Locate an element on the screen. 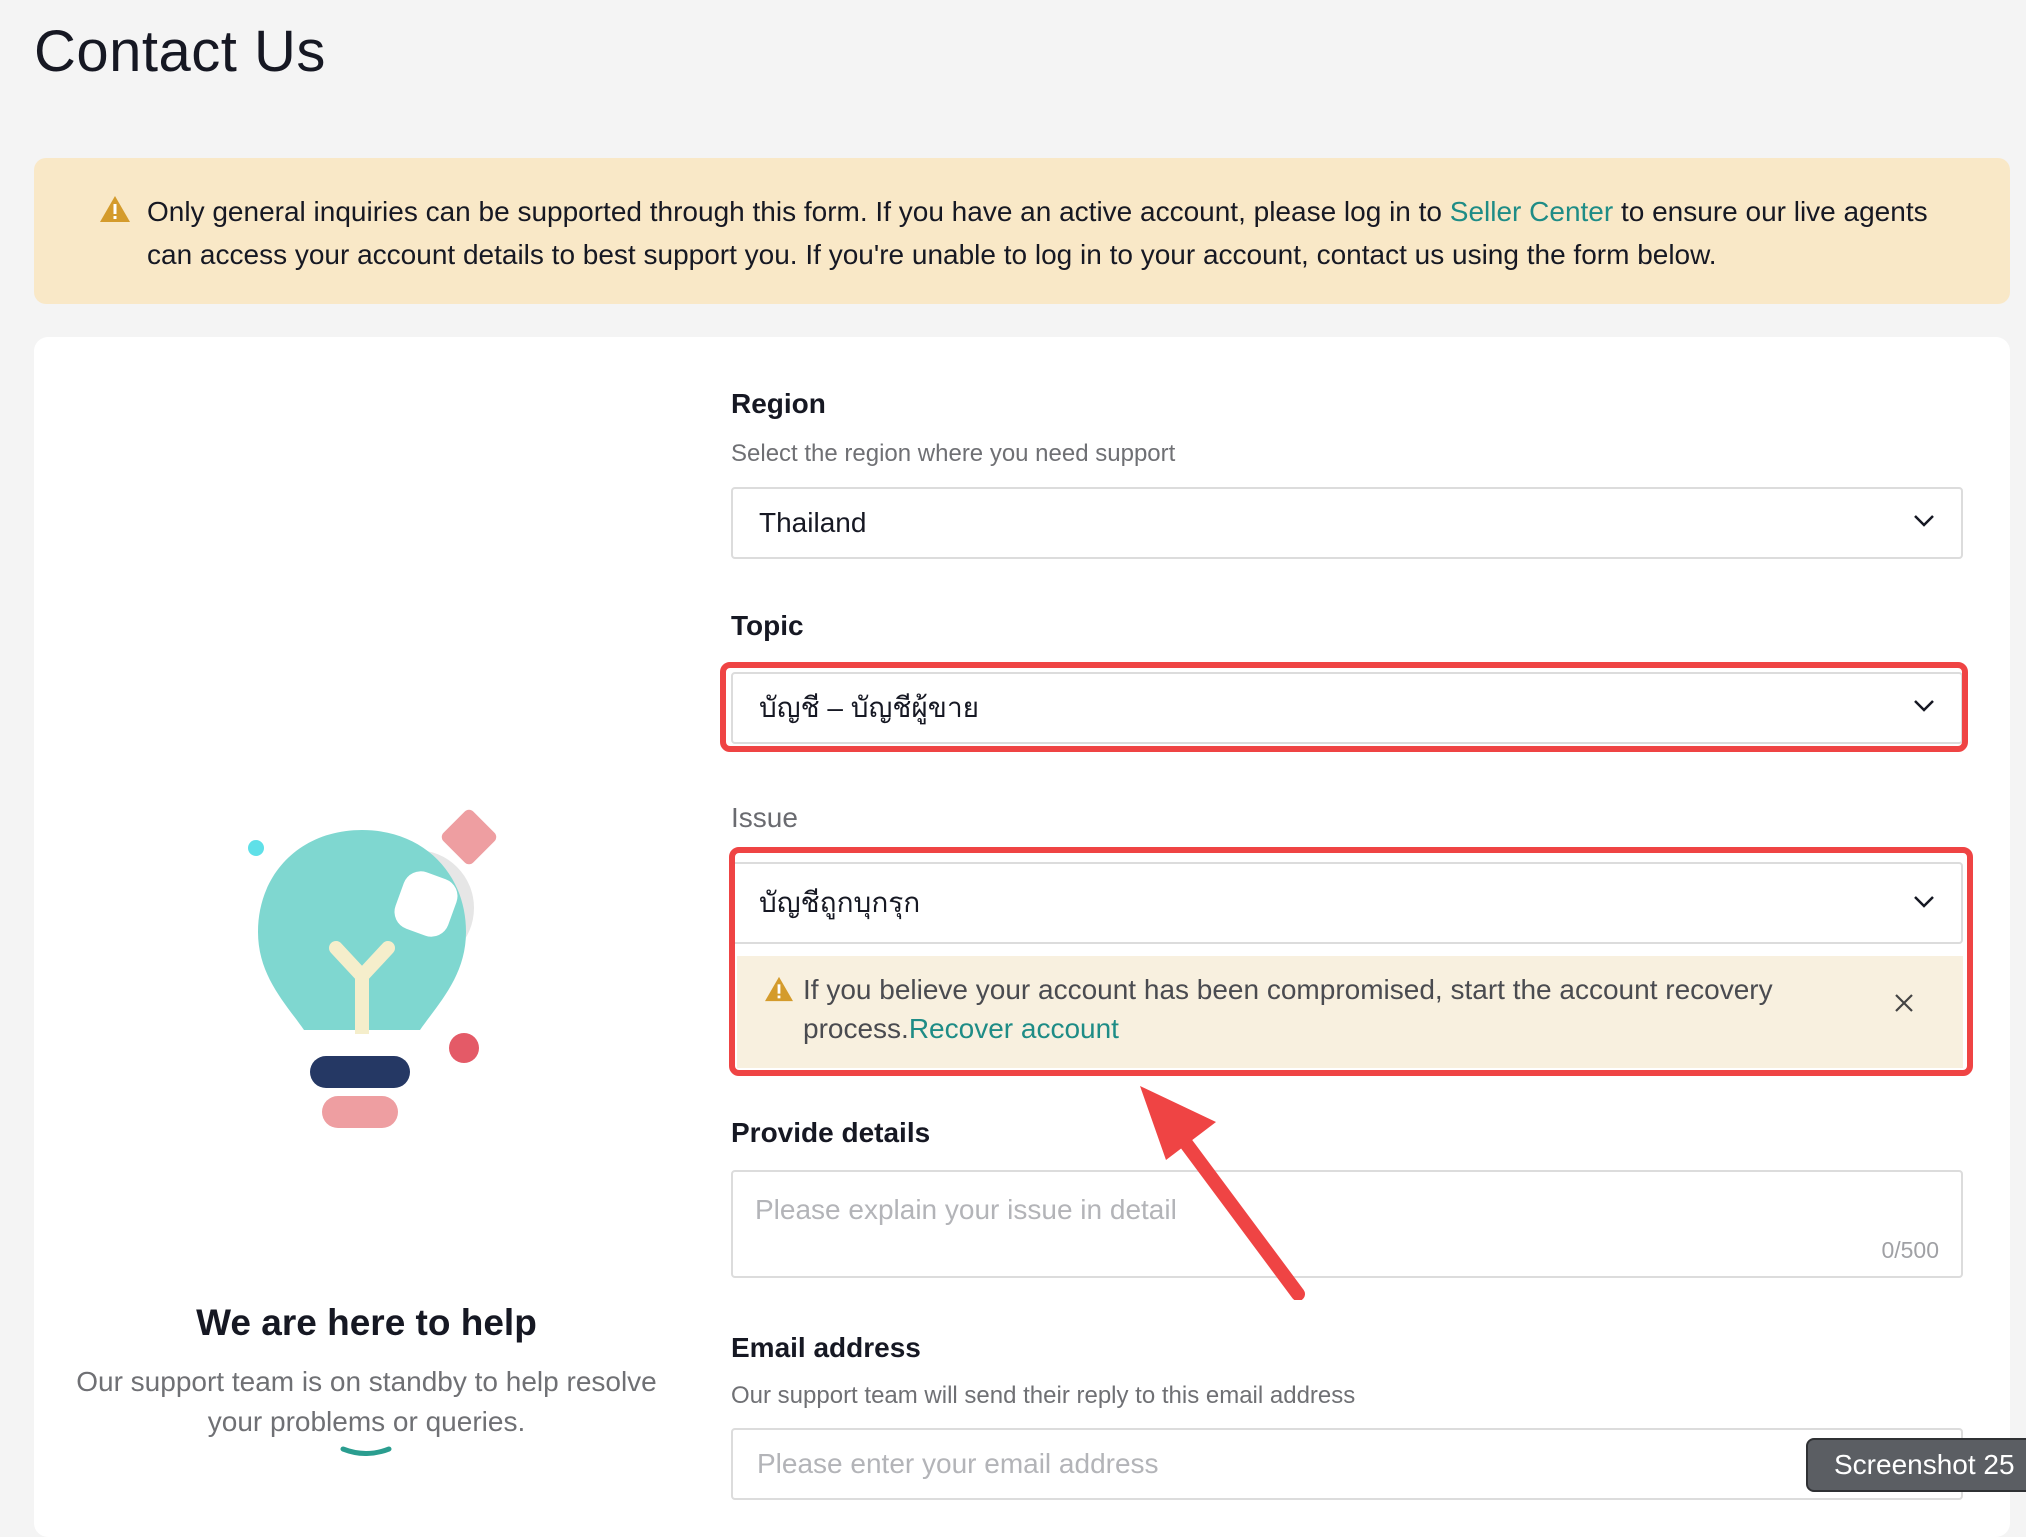 Image resolution: width=2026 pixels, height=1537 pixels. details-placeholder: Please explain your issue in detail is located at coordinates (966, 1209).